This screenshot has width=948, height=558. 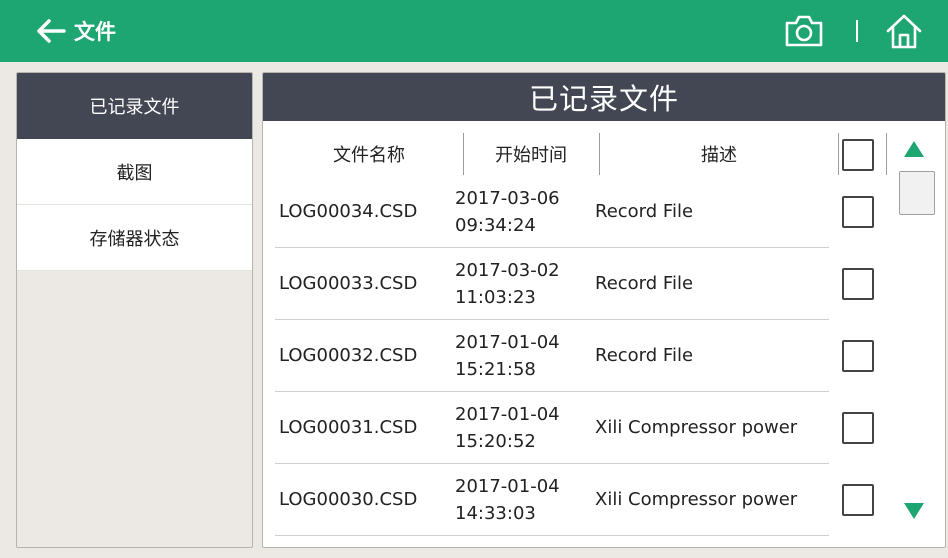 What do you see at coordinates (507, 270) in the screenshot?
I see `start-date: 2017-03-02` at bounding box center [507, 270].